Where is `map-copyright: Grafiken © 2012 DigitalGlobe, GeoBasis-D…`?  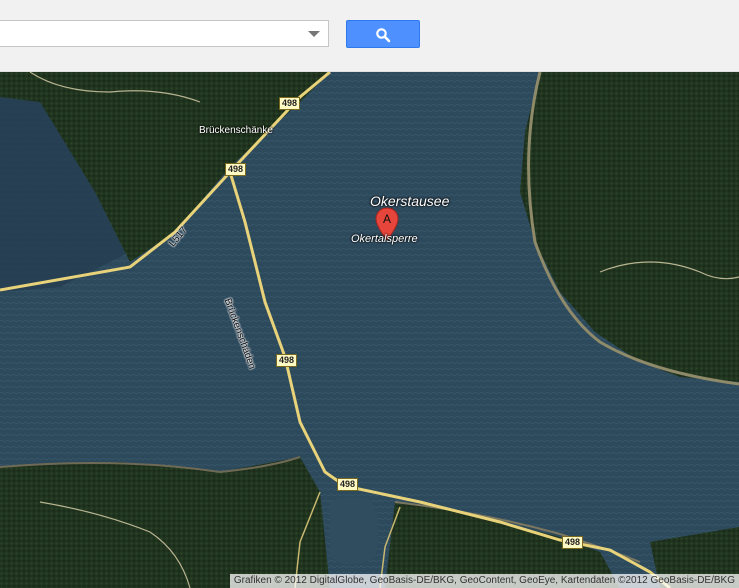
map-copyright: Grafiken © 2012 DigitalGlobe, GeoBasis-D… is located at coordinates (484, 581).